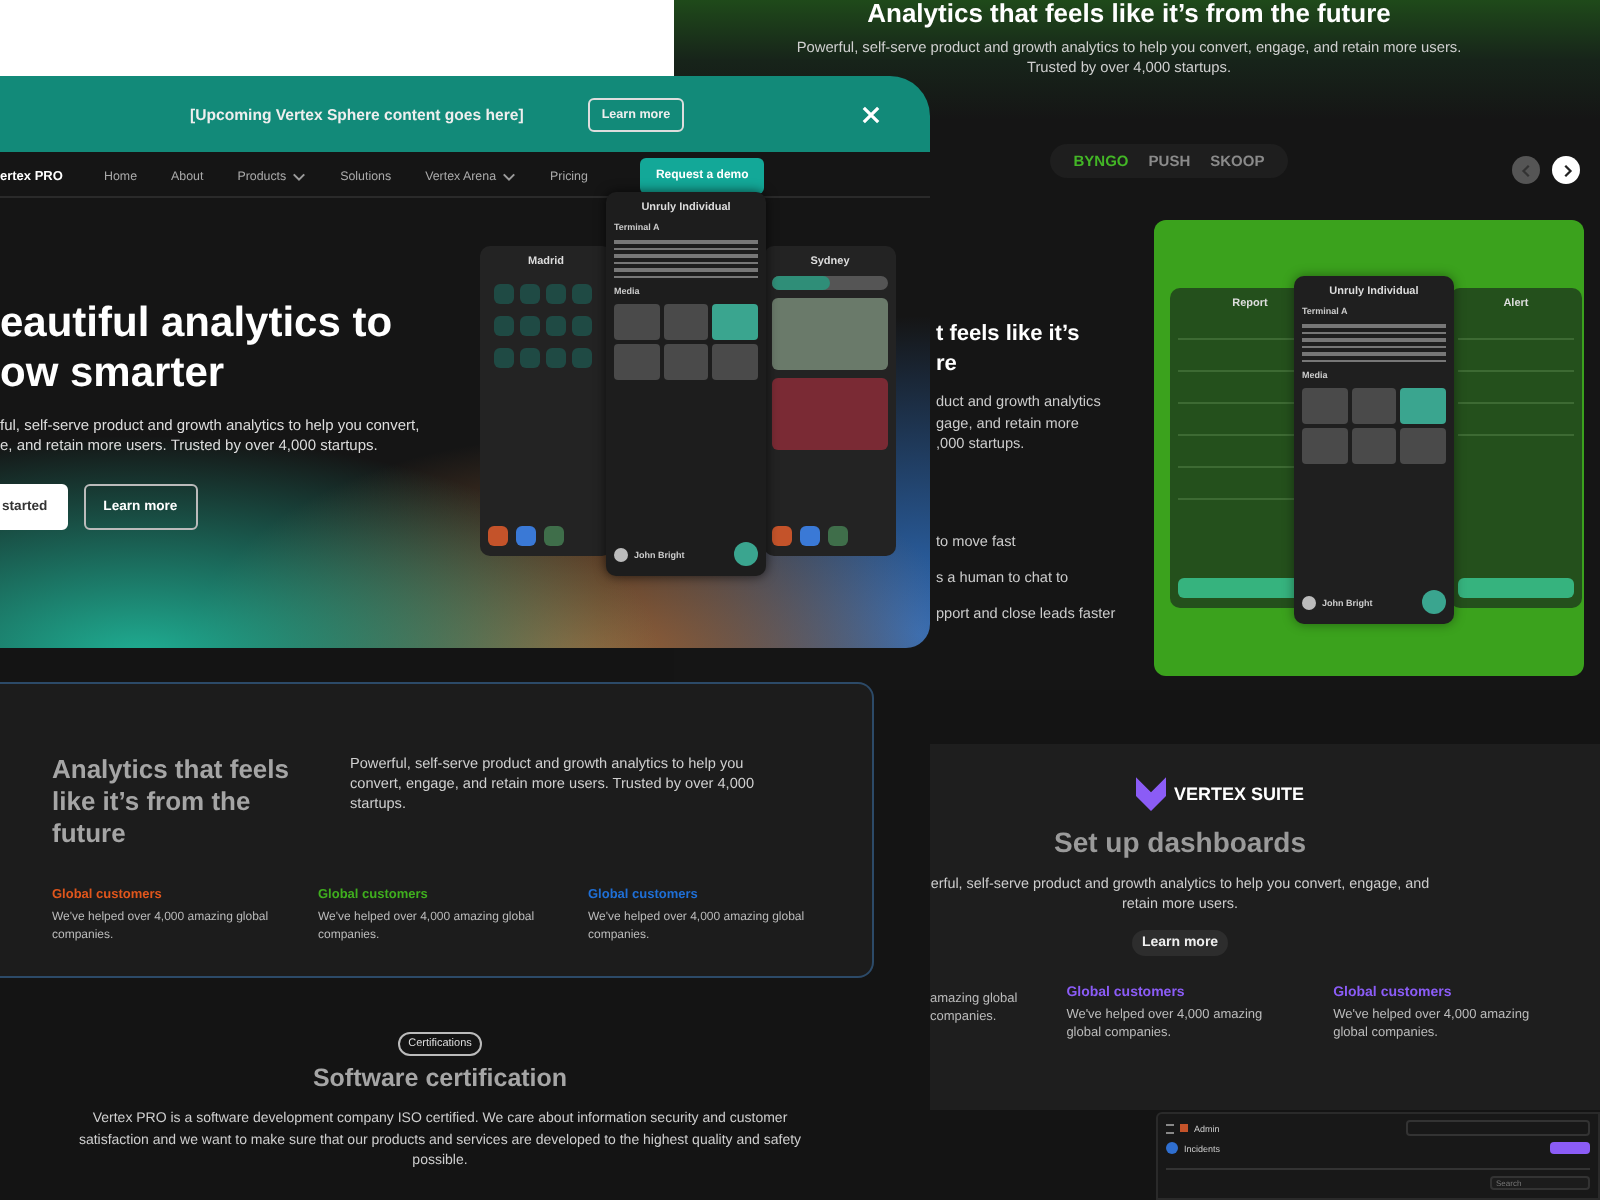 This screenshot has height=1200, width=1600. Describe the element at coordinates (686, 259) in the screenshot. I see `text-lines-drawing` at that location.